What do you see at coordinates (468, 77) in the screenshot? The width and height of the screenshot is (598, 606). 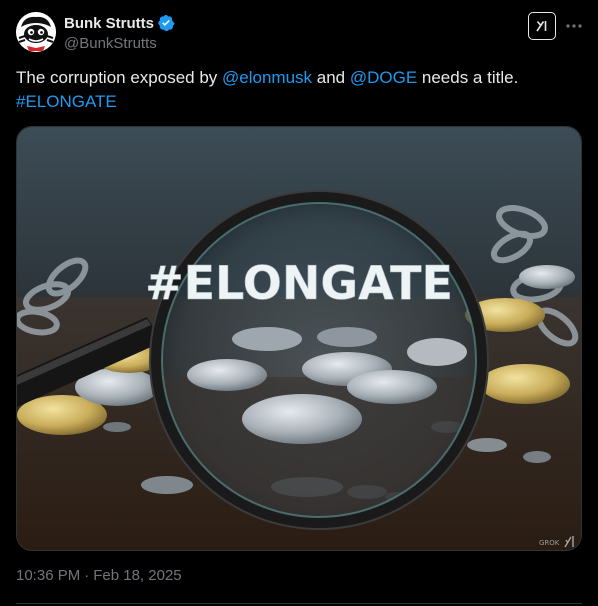 I see `tweet-text-part: needs a title.` at bounding box center [468, 77].